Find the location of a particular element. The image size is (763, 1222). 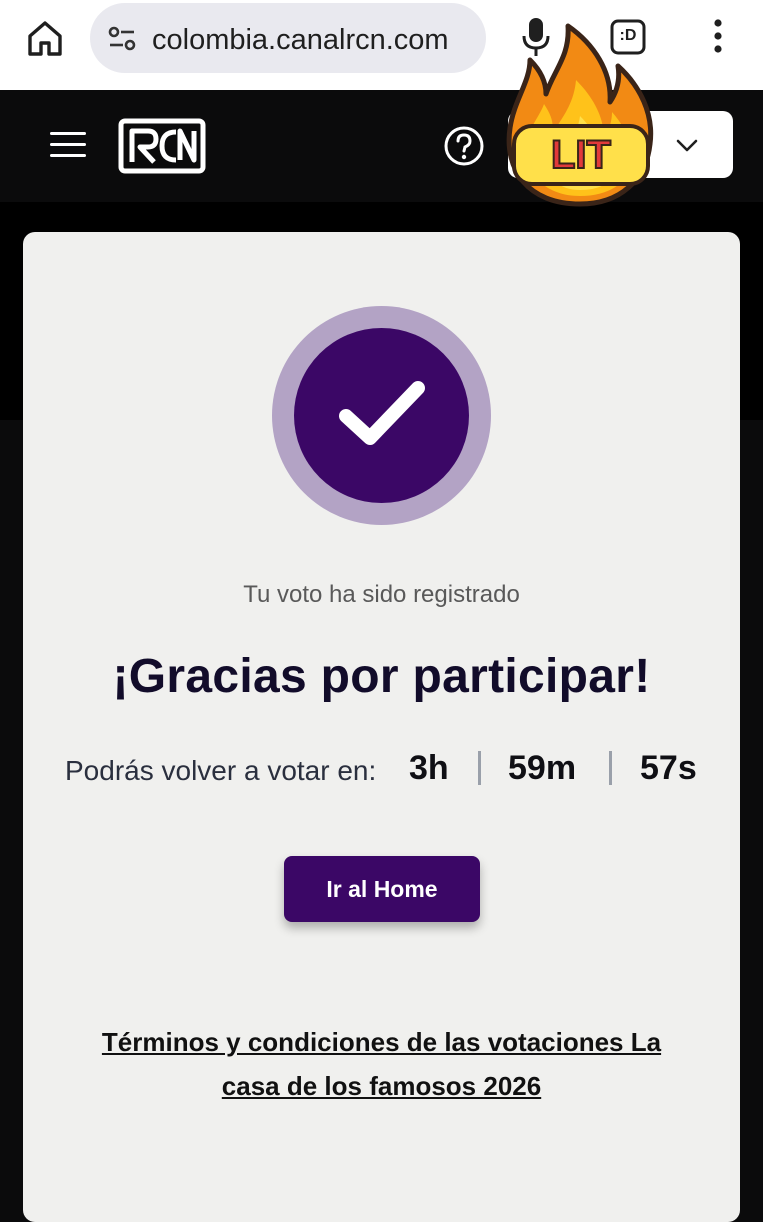

home-icon is located at coordinates (45, 38).